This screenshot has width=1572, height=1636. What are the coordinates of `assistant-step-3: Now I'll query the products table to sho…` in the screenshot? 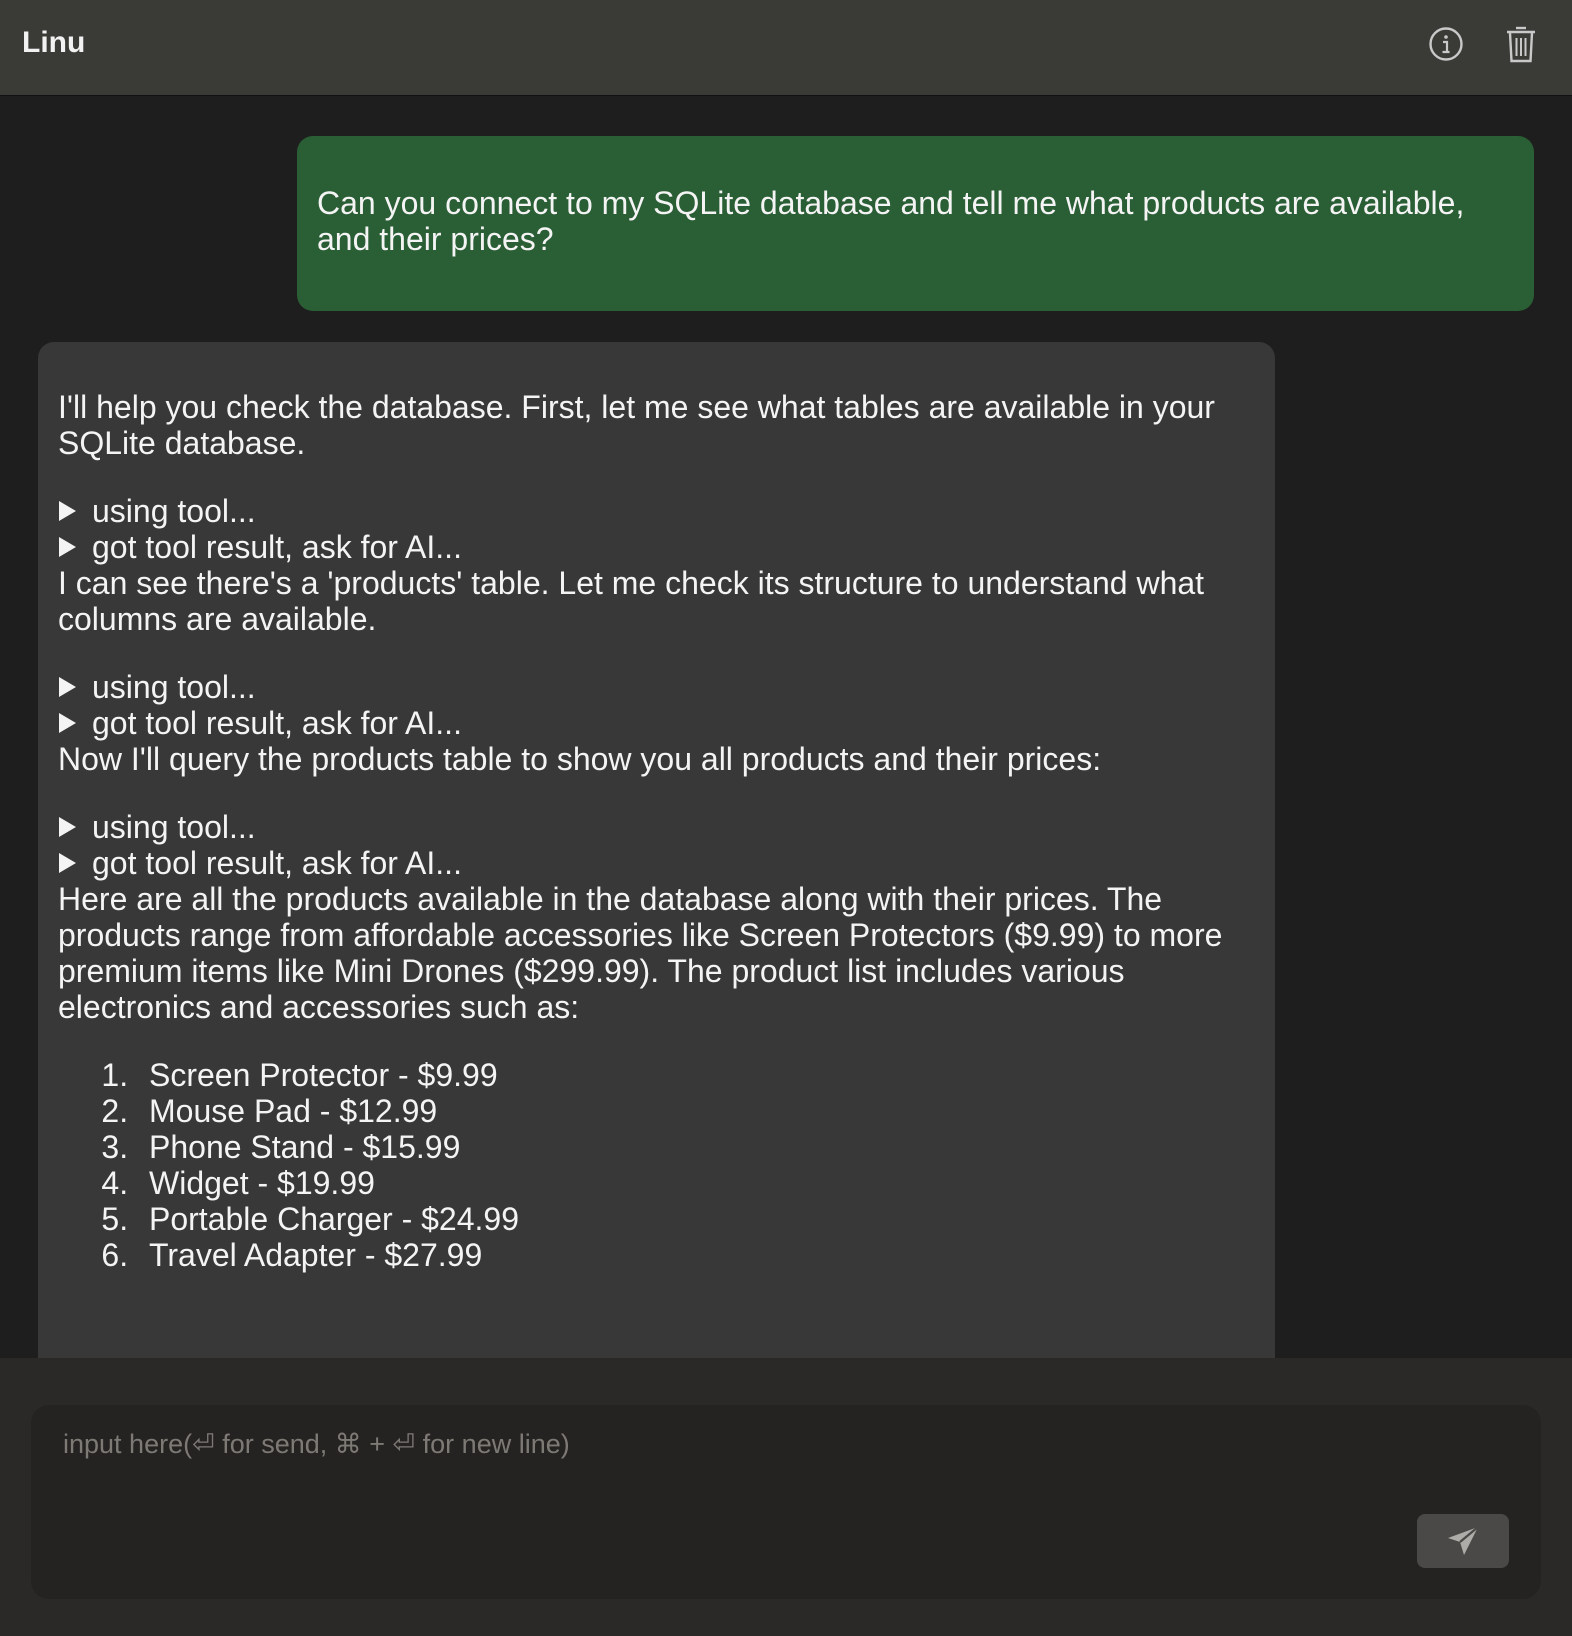 It's located at (580, 759).